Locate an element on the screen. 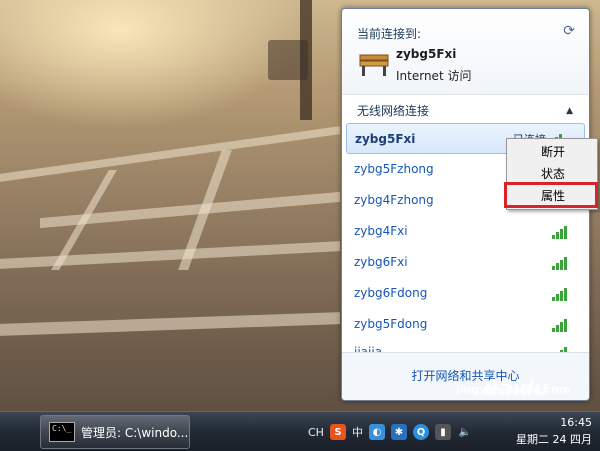 The image size is (600, 451). current-connection-header: 当前连接到: is located at coordinates (389, 34).